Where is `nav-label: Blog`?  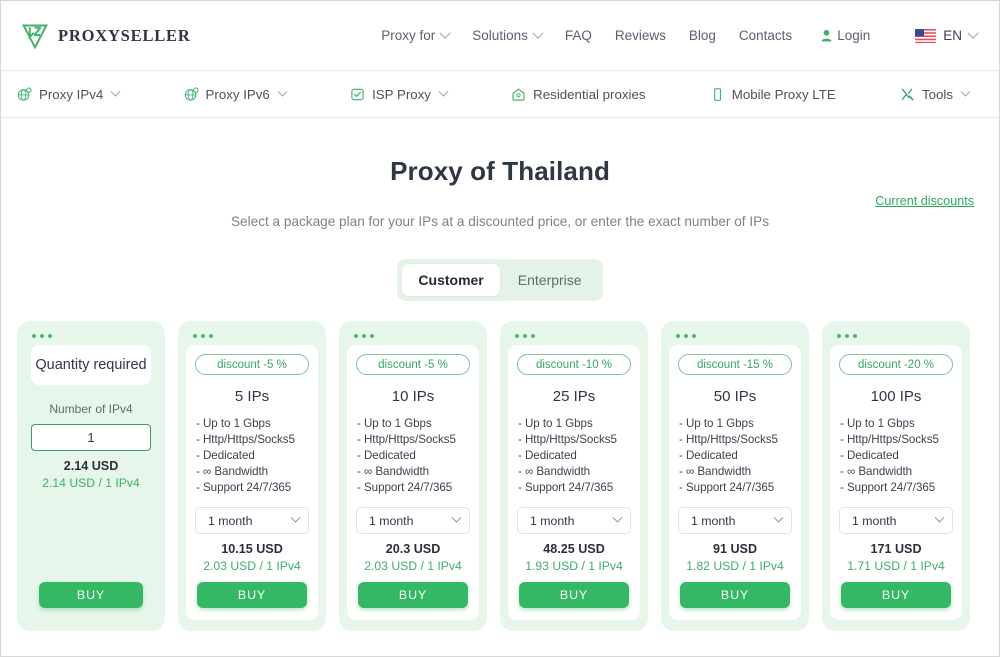 nav-label: Blog is located at coordinates (702, 35).